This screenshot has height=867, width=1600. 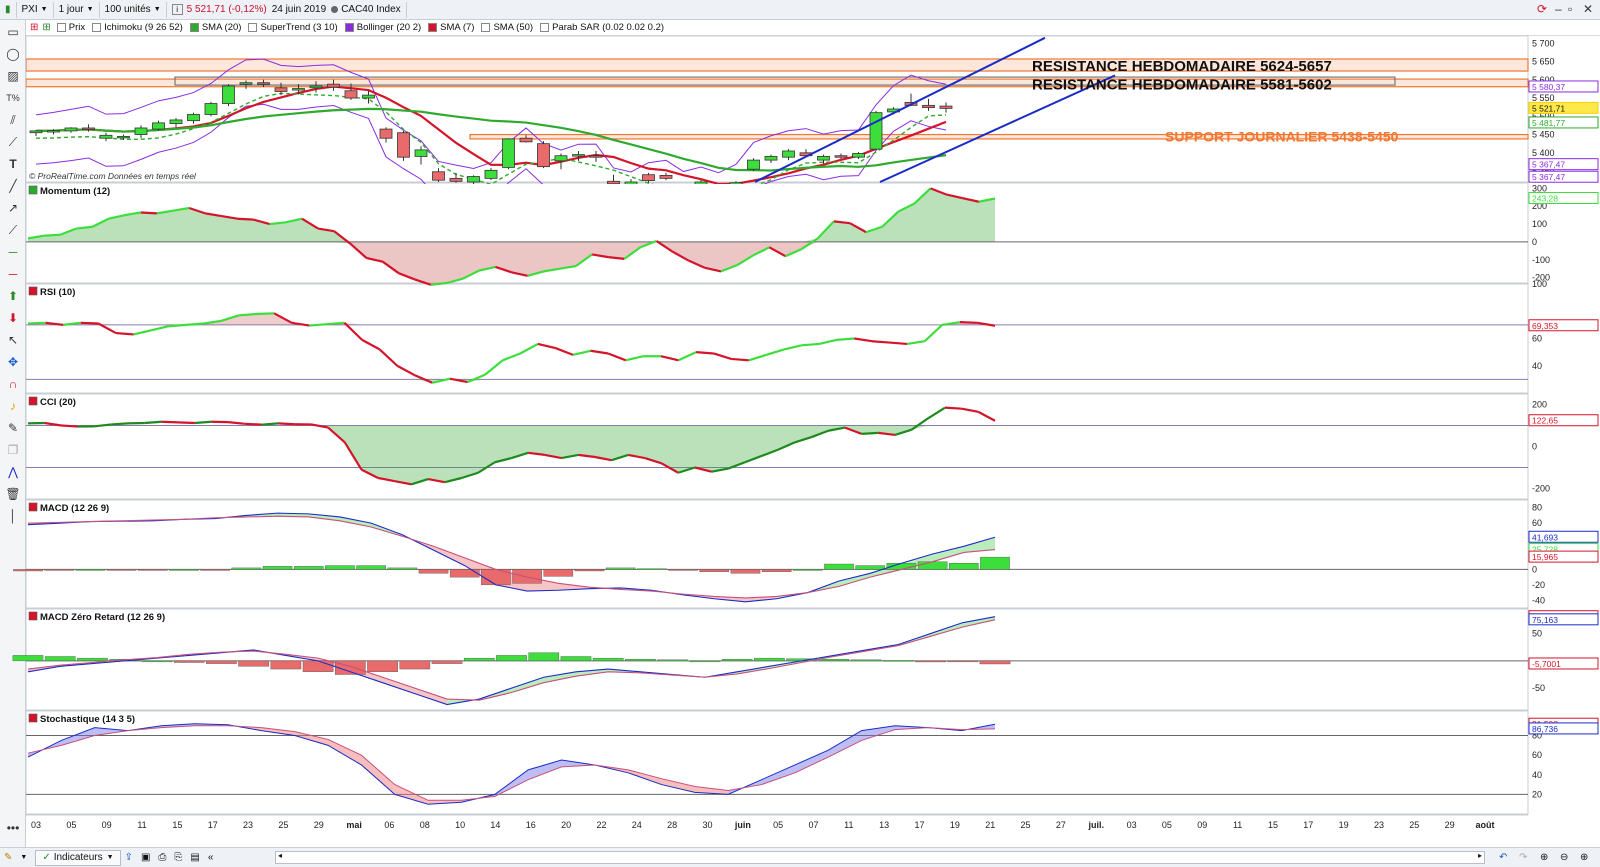 What do you see at coordinates (1543, 62) in the screenshot?
I see `price-axis-tick: 5 650` at bounding box center [1543, 62].